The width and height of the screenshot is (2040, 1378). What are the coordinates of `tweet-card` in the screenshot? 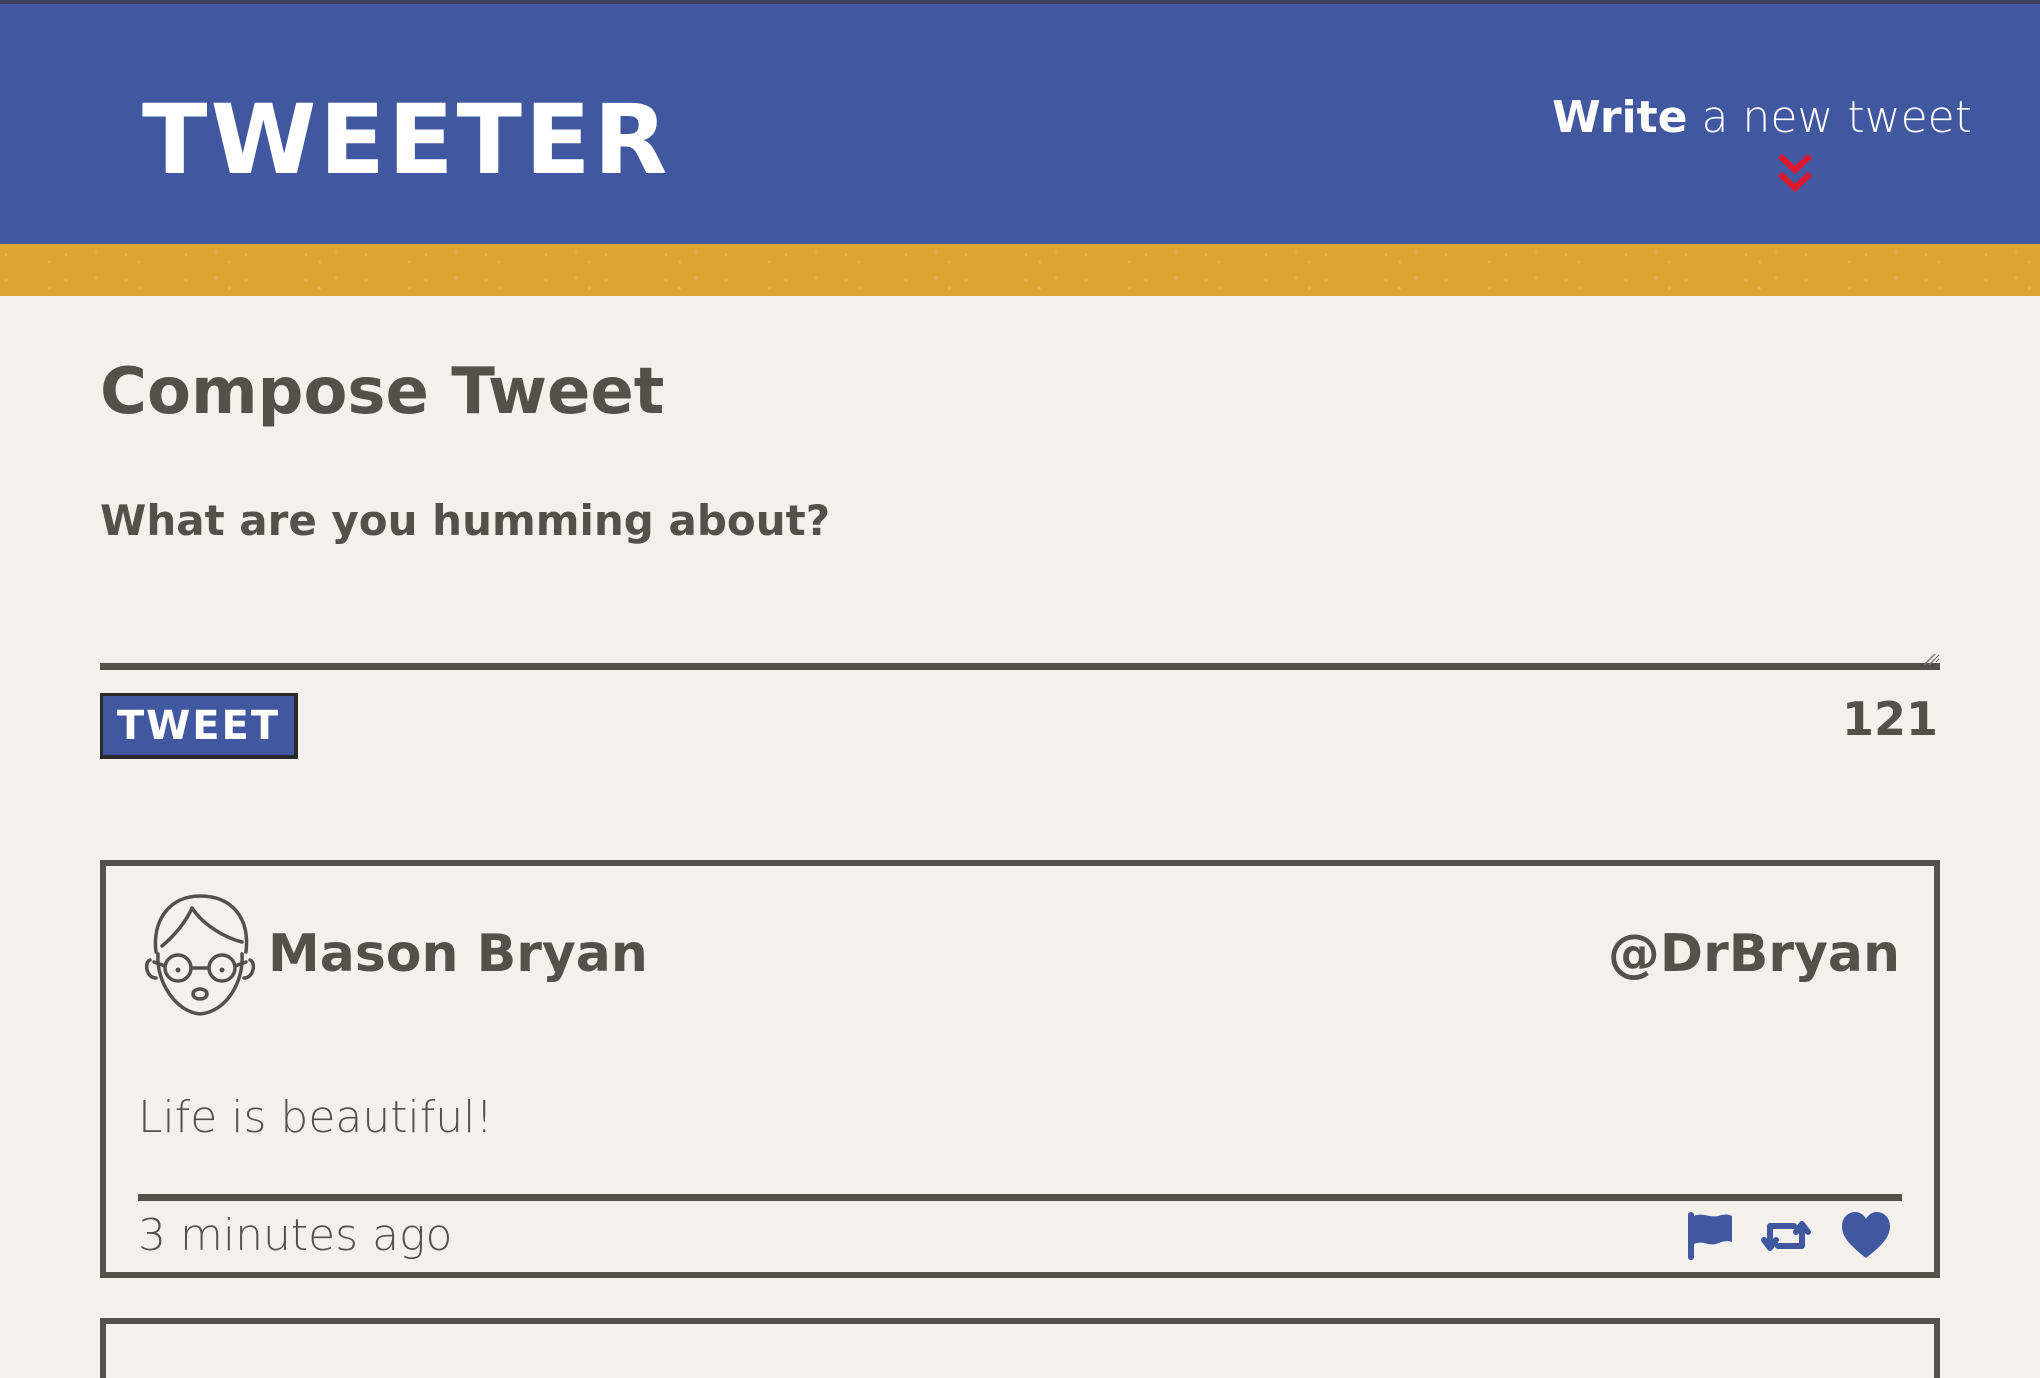 It's located at (1020, 1348).